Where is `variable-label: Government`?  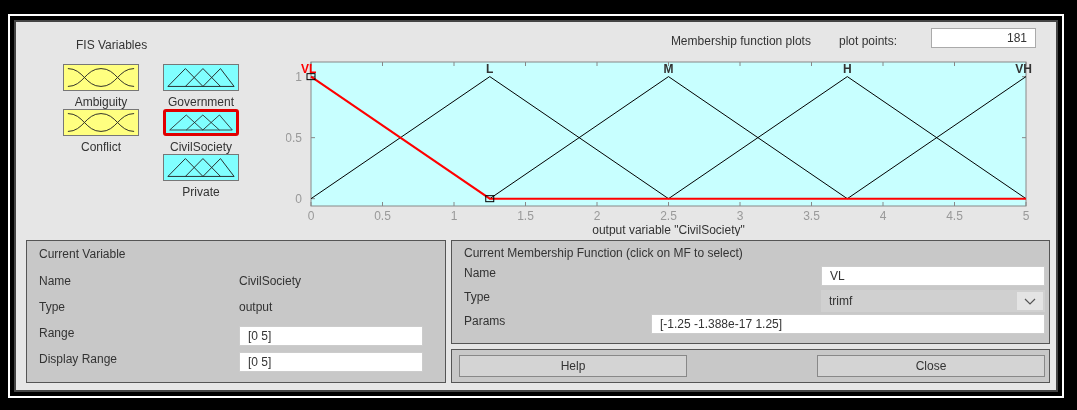
variable-label: Government is located at coordinates (201, 102).